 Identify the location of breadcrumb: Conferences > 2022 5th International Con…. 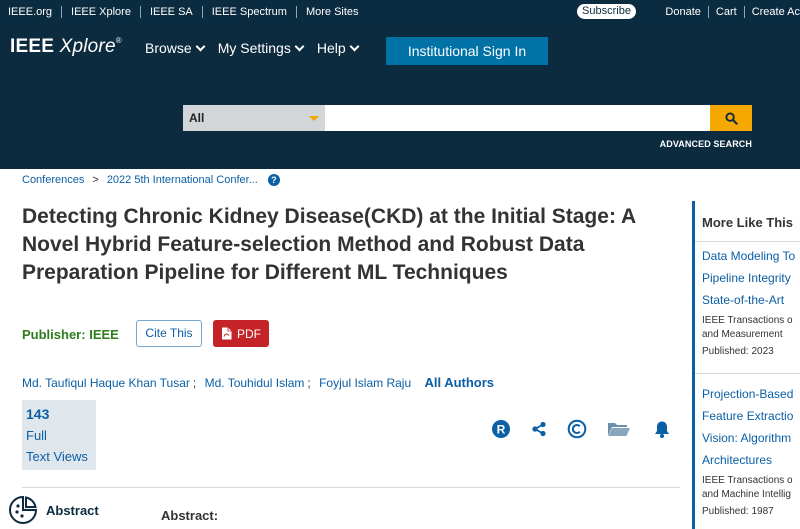
(151, 180).